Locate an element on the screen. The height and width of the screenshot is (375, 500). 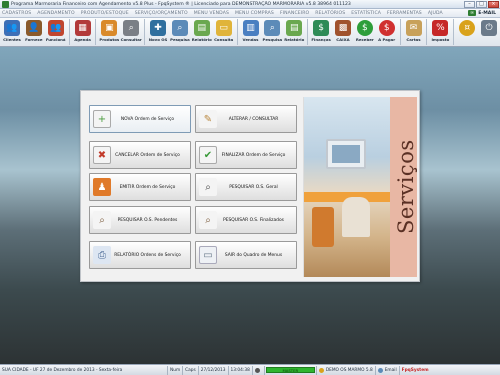
button-label: NOVA Ordem de Serviço is located at coordinates (147, 119).